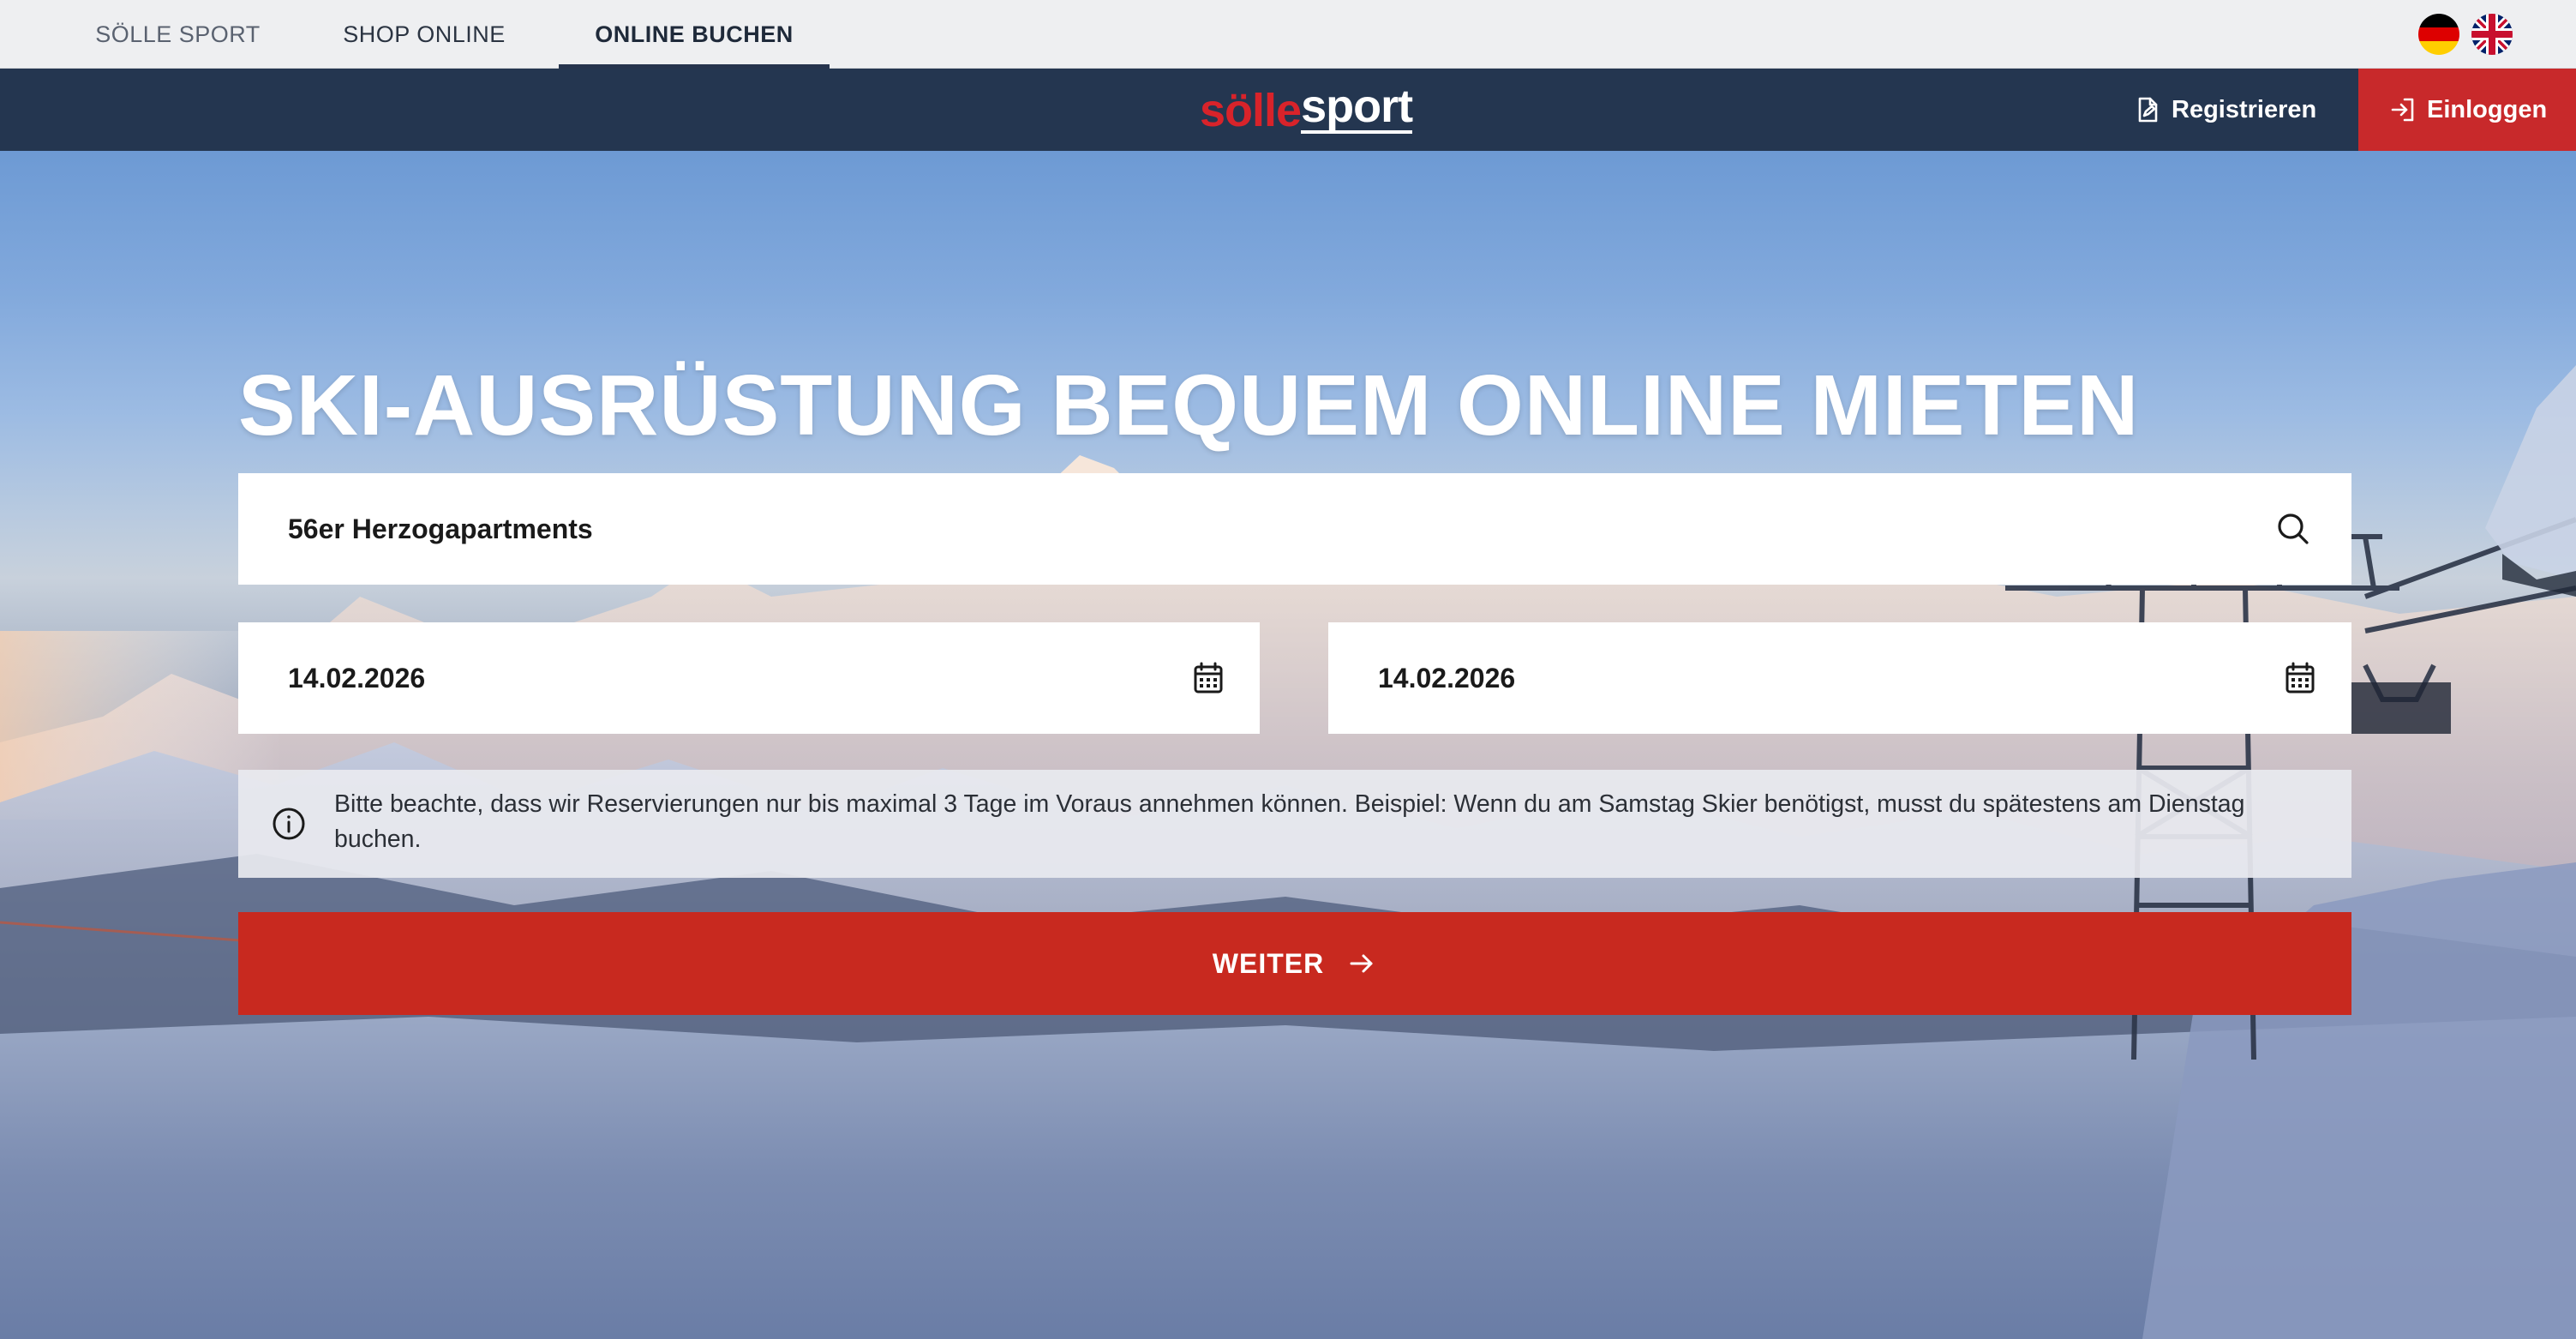  What do you see at coordinates (2402, 110) in the screenshot?
I see `login-arrow-icon` at bounding box center [2402, 110].